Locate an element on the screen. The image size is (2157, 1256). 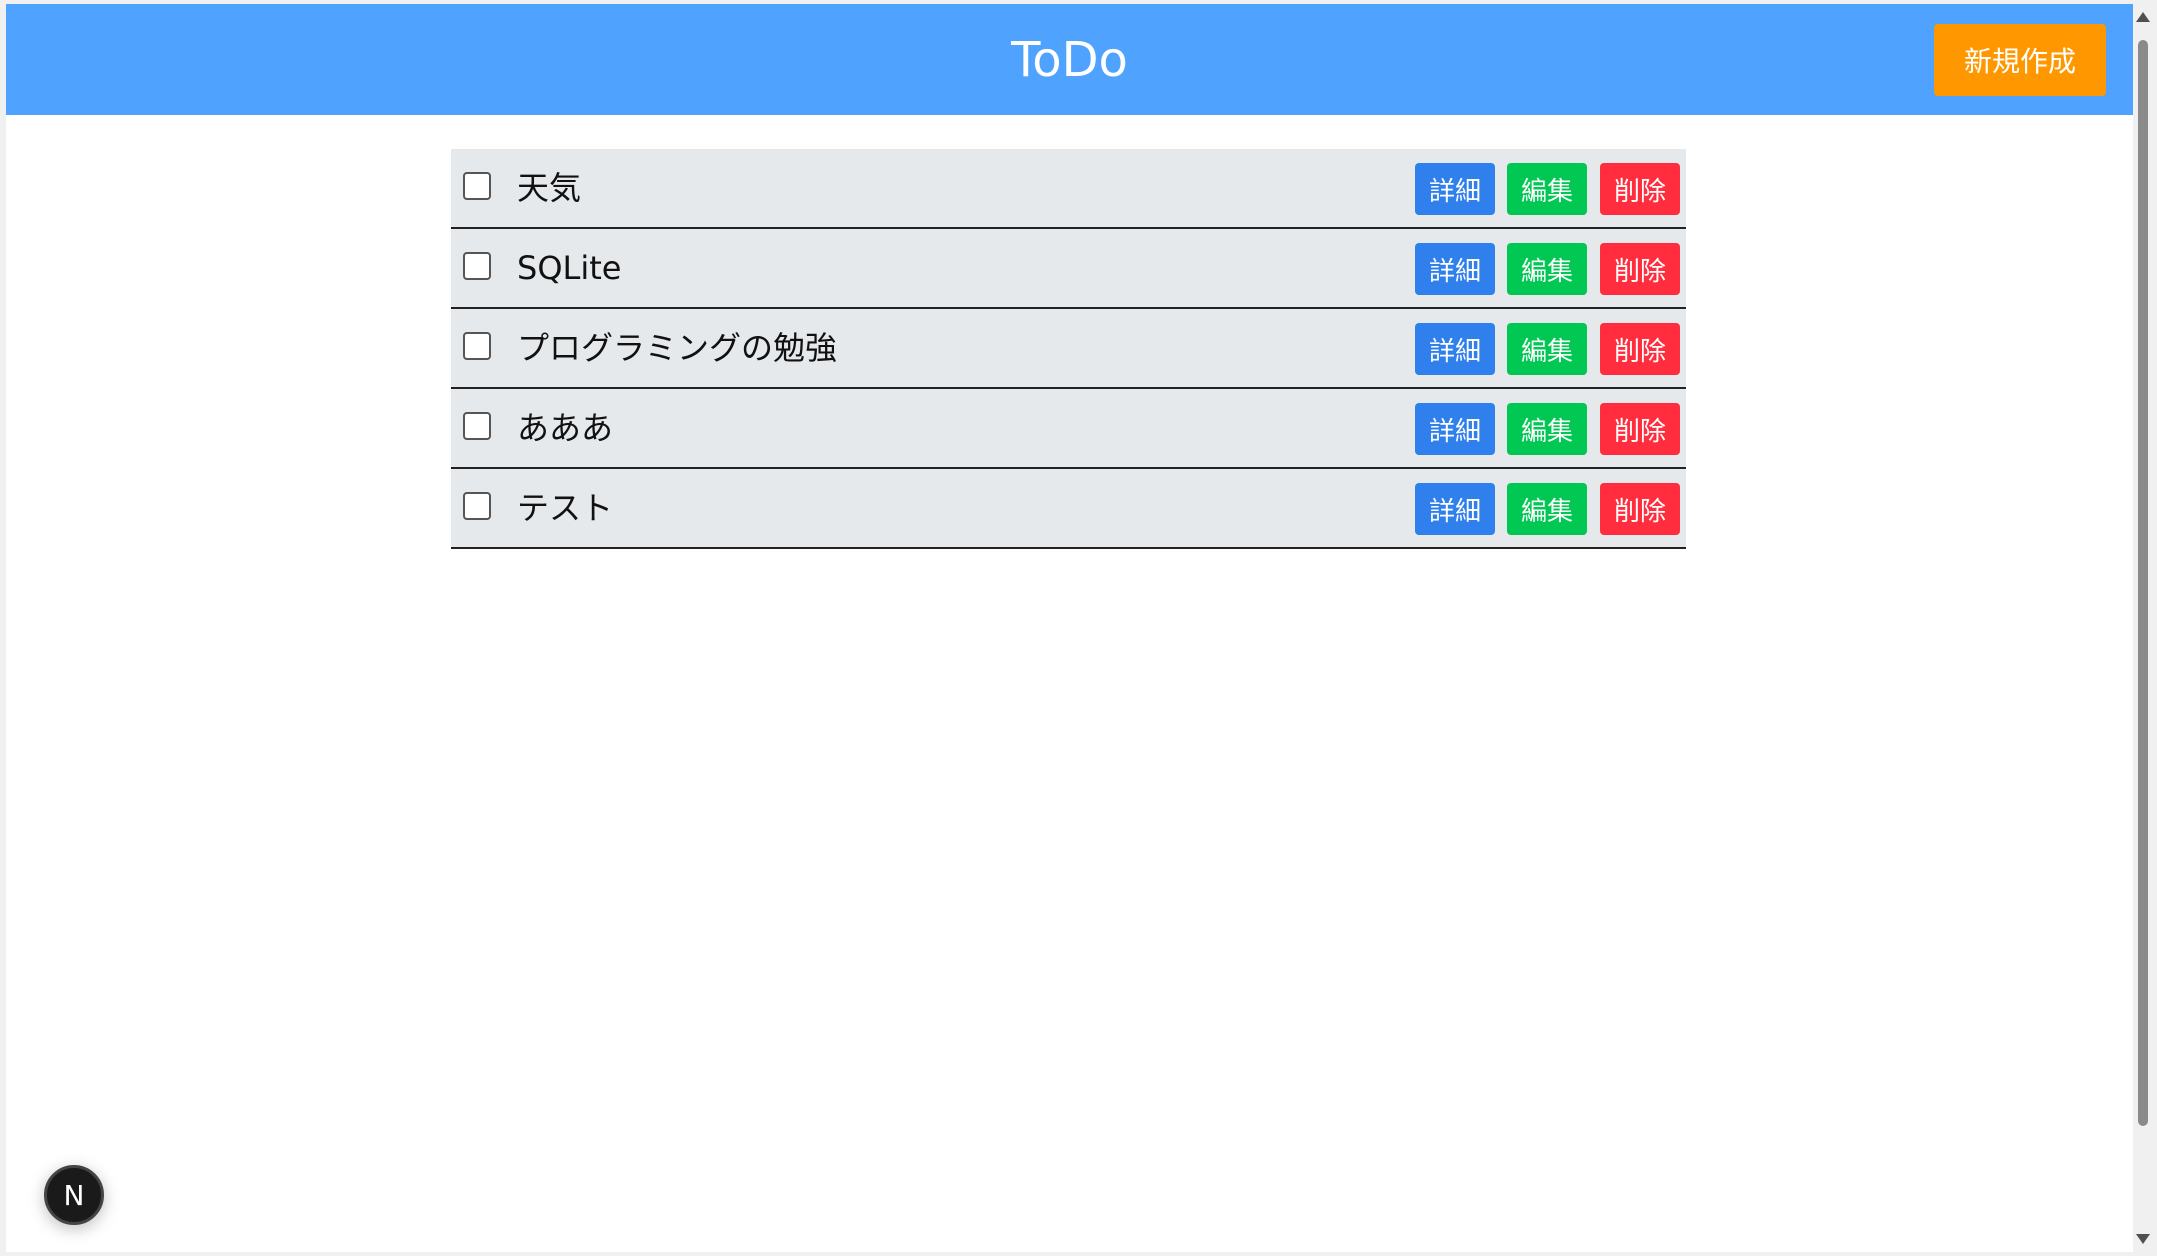
scrollbar-thumb is located at coordinates (2143, 583).